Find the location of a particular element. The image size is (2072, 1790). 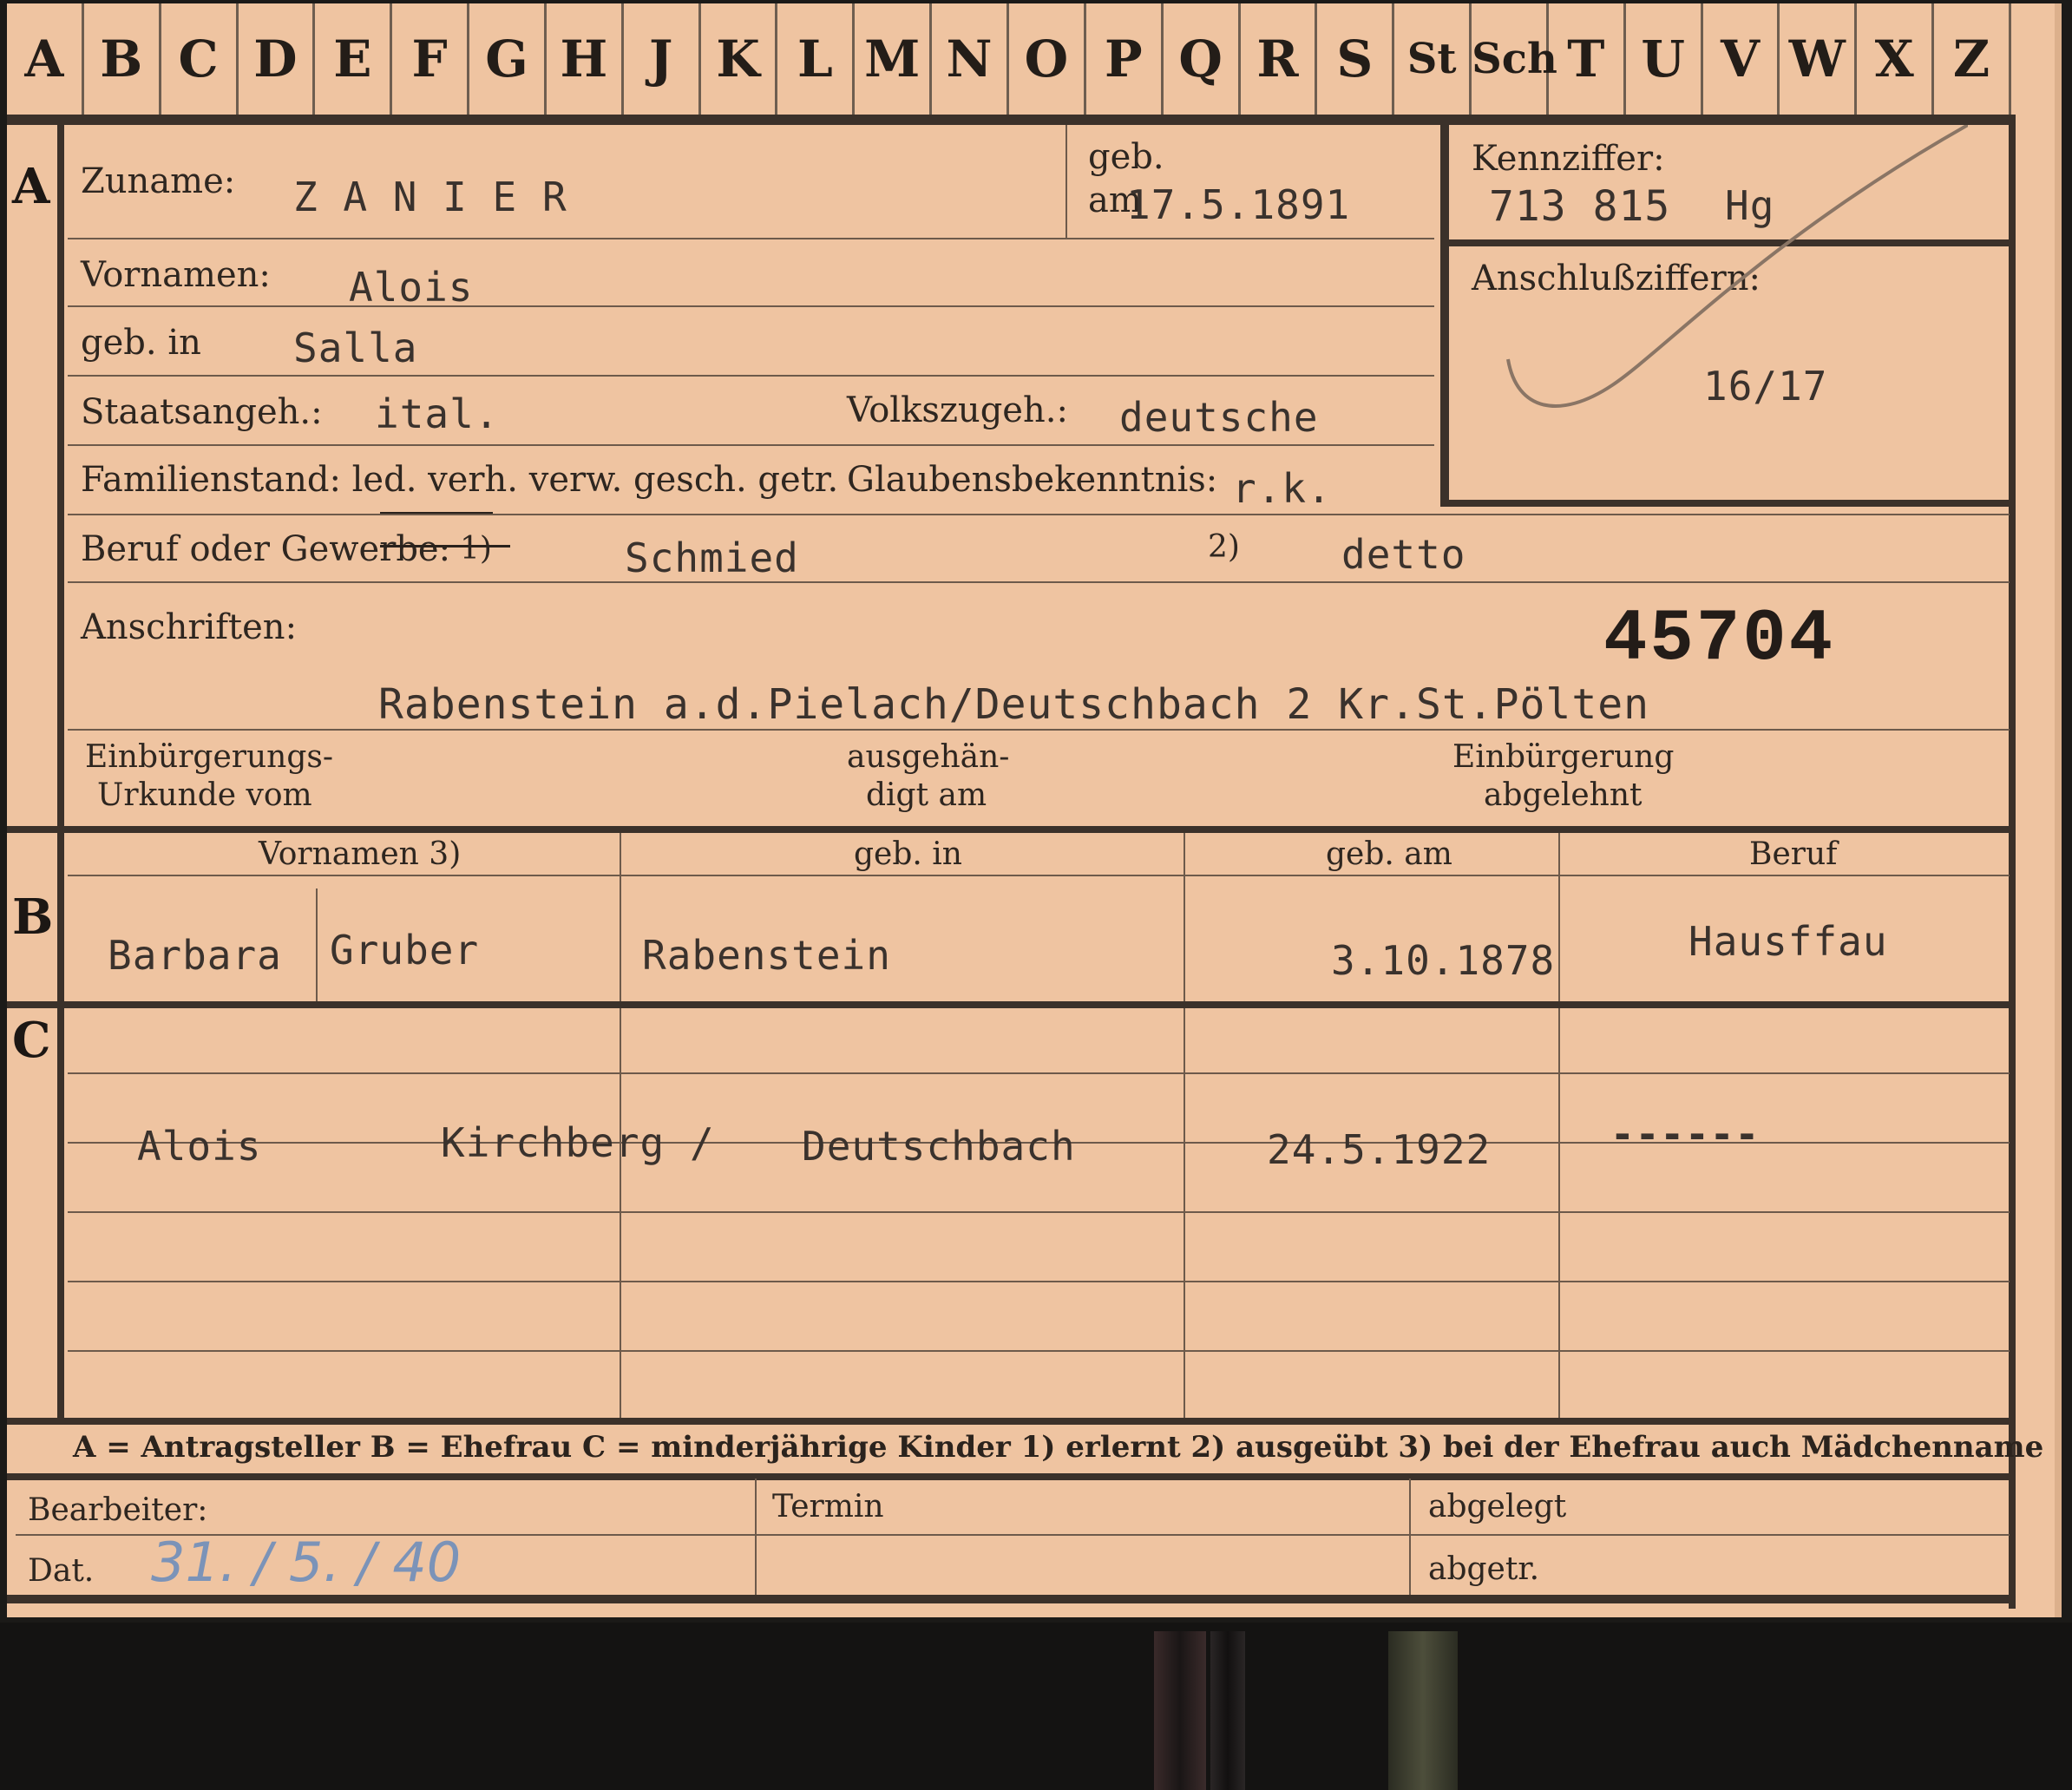

naturalization-certificate-label: Einbürgerungs- is located at coordinates (209, 757).